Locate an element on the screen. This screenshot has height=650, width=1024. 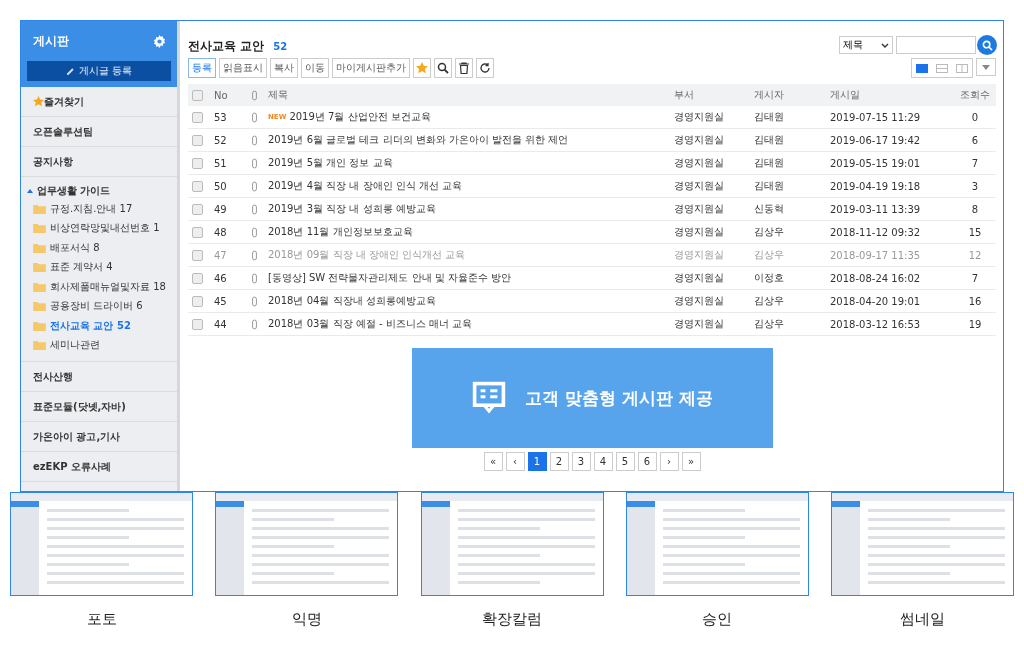
page-button: 3 is located at coordinates (581, 461).